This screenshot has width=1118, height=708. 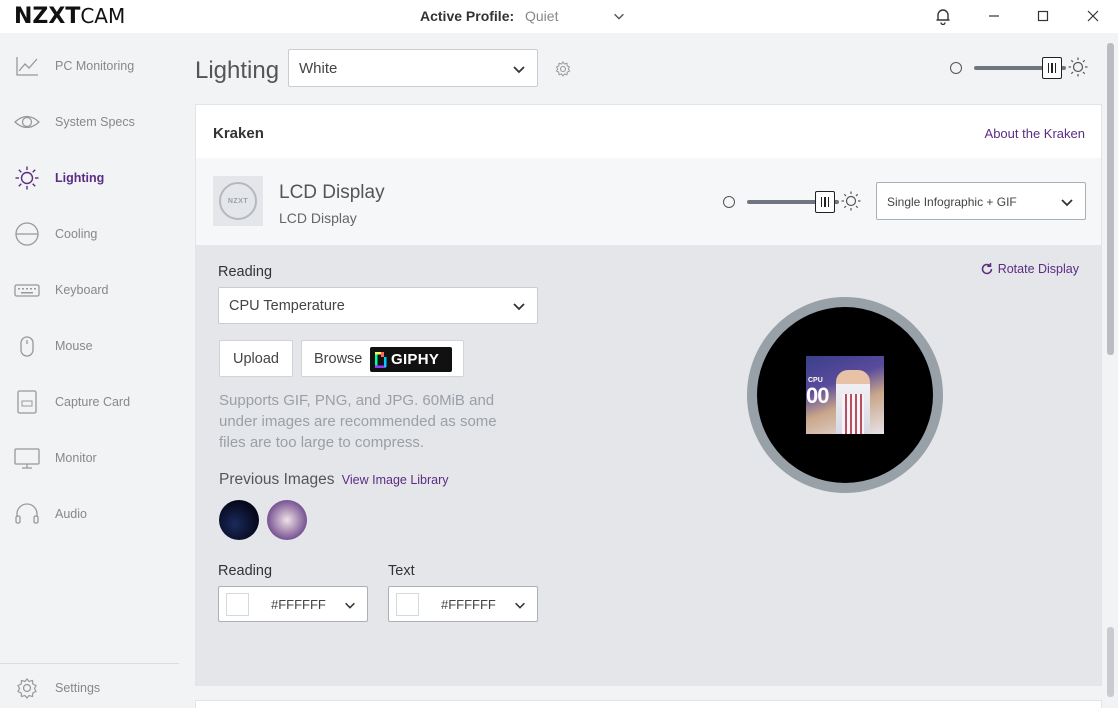 I want to click on rotate-icon, so click(x=986, y=269).